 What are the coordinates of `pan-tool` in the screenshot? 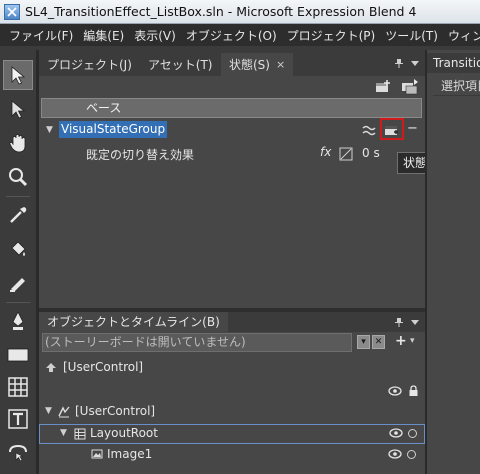 It's located at (18, 143).